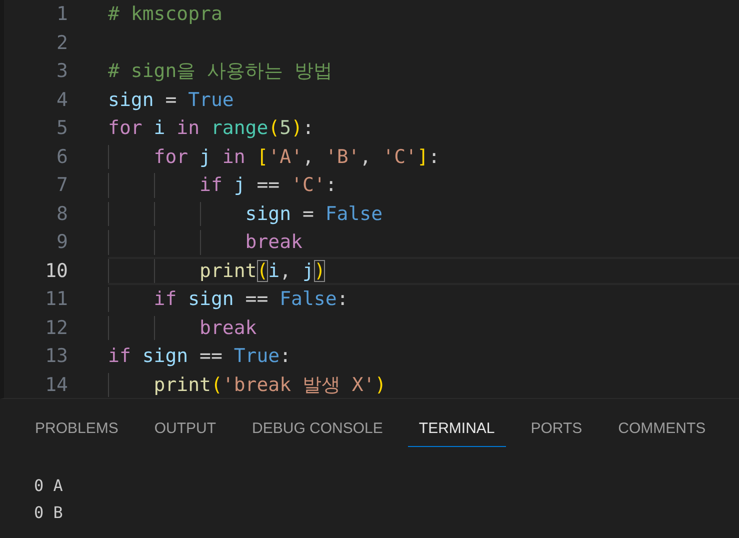 This screenshot has height=538, width=739. What do you see at coordinates (56, 327) in the screenshot?
I see `line-number: 12` at bounding box center [56, 327].